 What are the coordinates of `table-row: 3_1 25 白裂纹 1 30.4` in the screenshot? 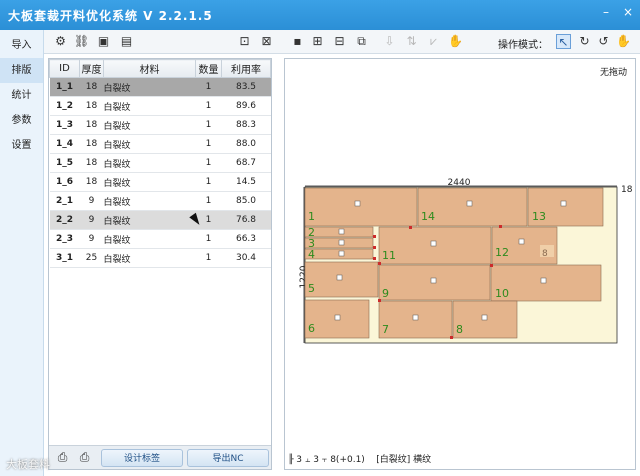 It's located at (160, 258).